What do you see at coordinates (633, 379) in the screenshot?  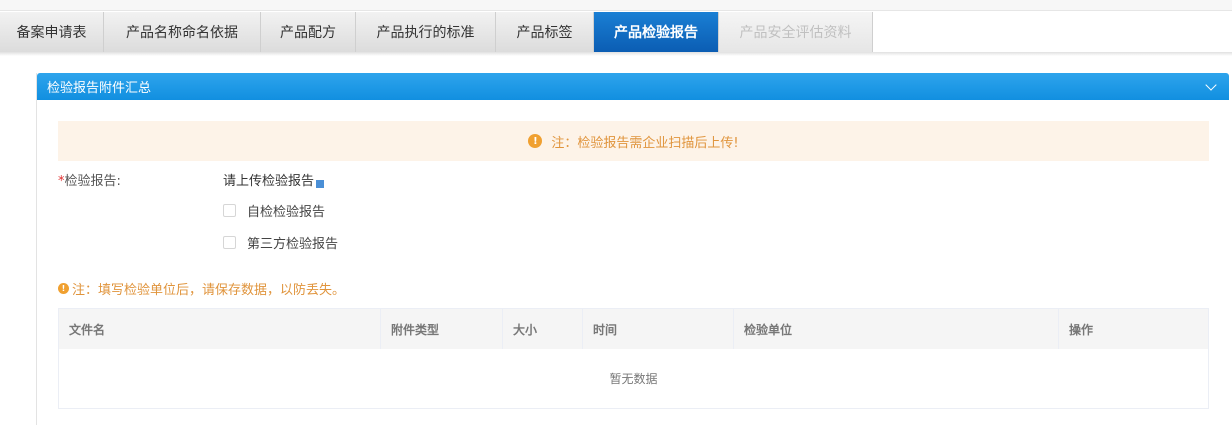 I see `empty-state: 暂无数据` at bounding box center [633, 379].